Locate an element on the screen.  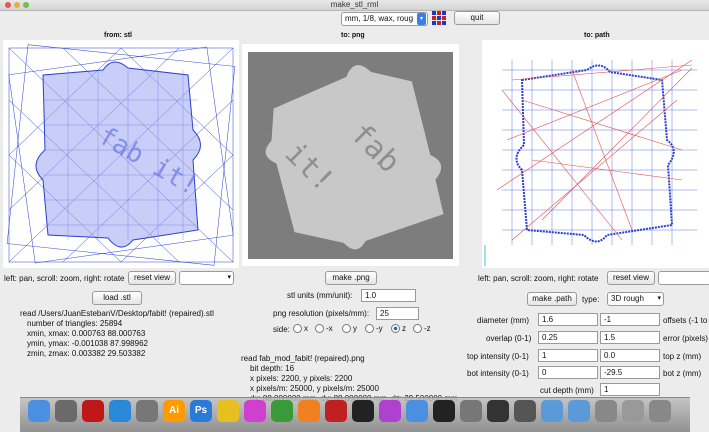
launchpad-icon is located at coordinates (66, 411).